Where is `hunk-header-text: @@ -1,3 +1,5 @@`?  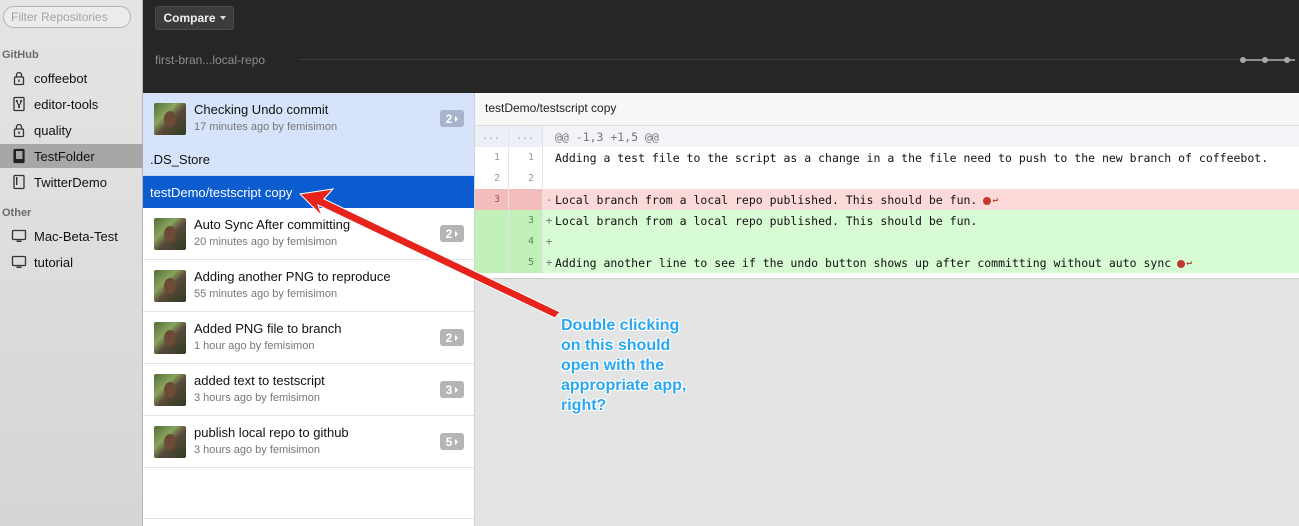 hunk-header-text: @@ -1,3 +1,5 @@ is located at coordinates (607, 136).